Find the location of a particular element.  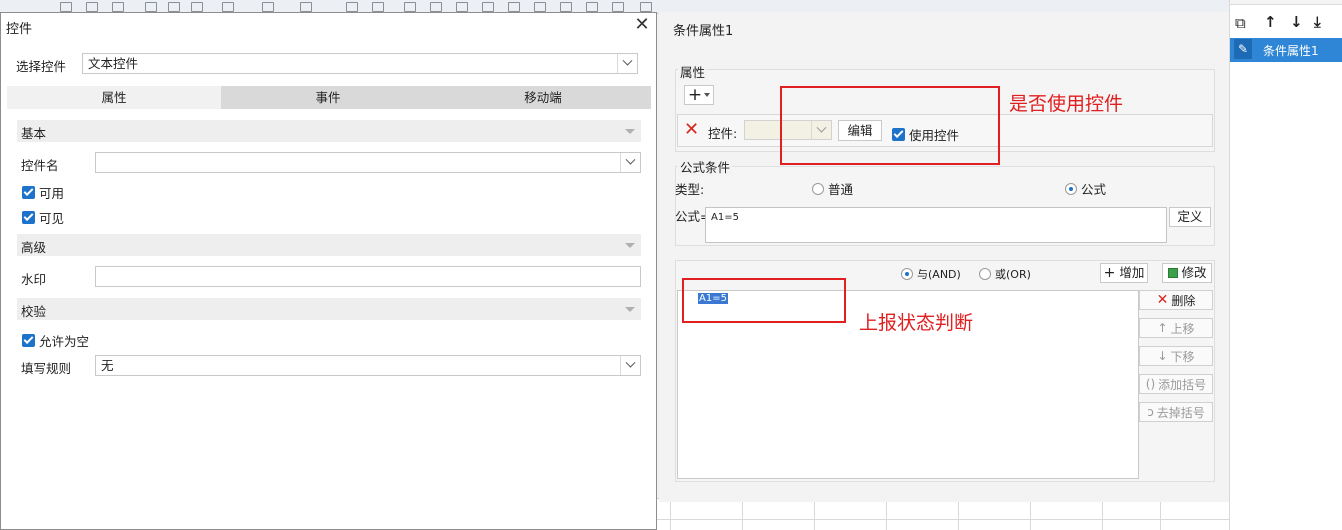

add-attribute-button: + is located at coordinates (699, 95).